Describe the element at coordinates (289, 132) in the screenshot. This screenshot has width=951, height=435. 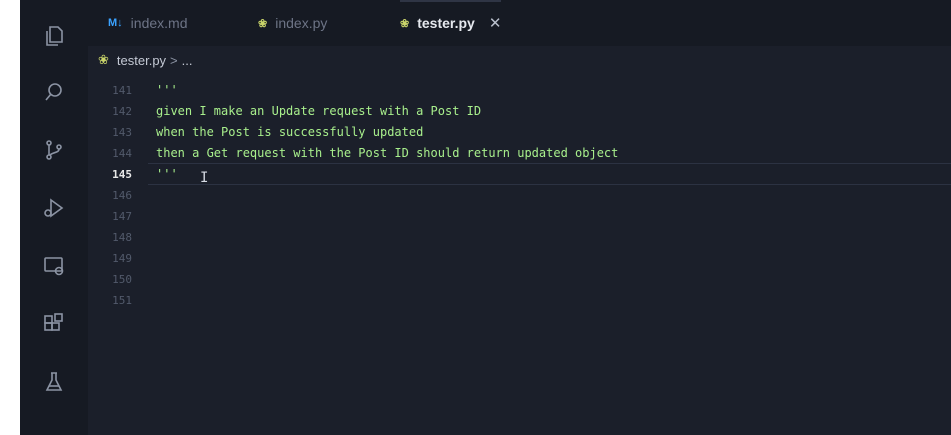
I see `code-line: when the Post is successfully updated` at that location.